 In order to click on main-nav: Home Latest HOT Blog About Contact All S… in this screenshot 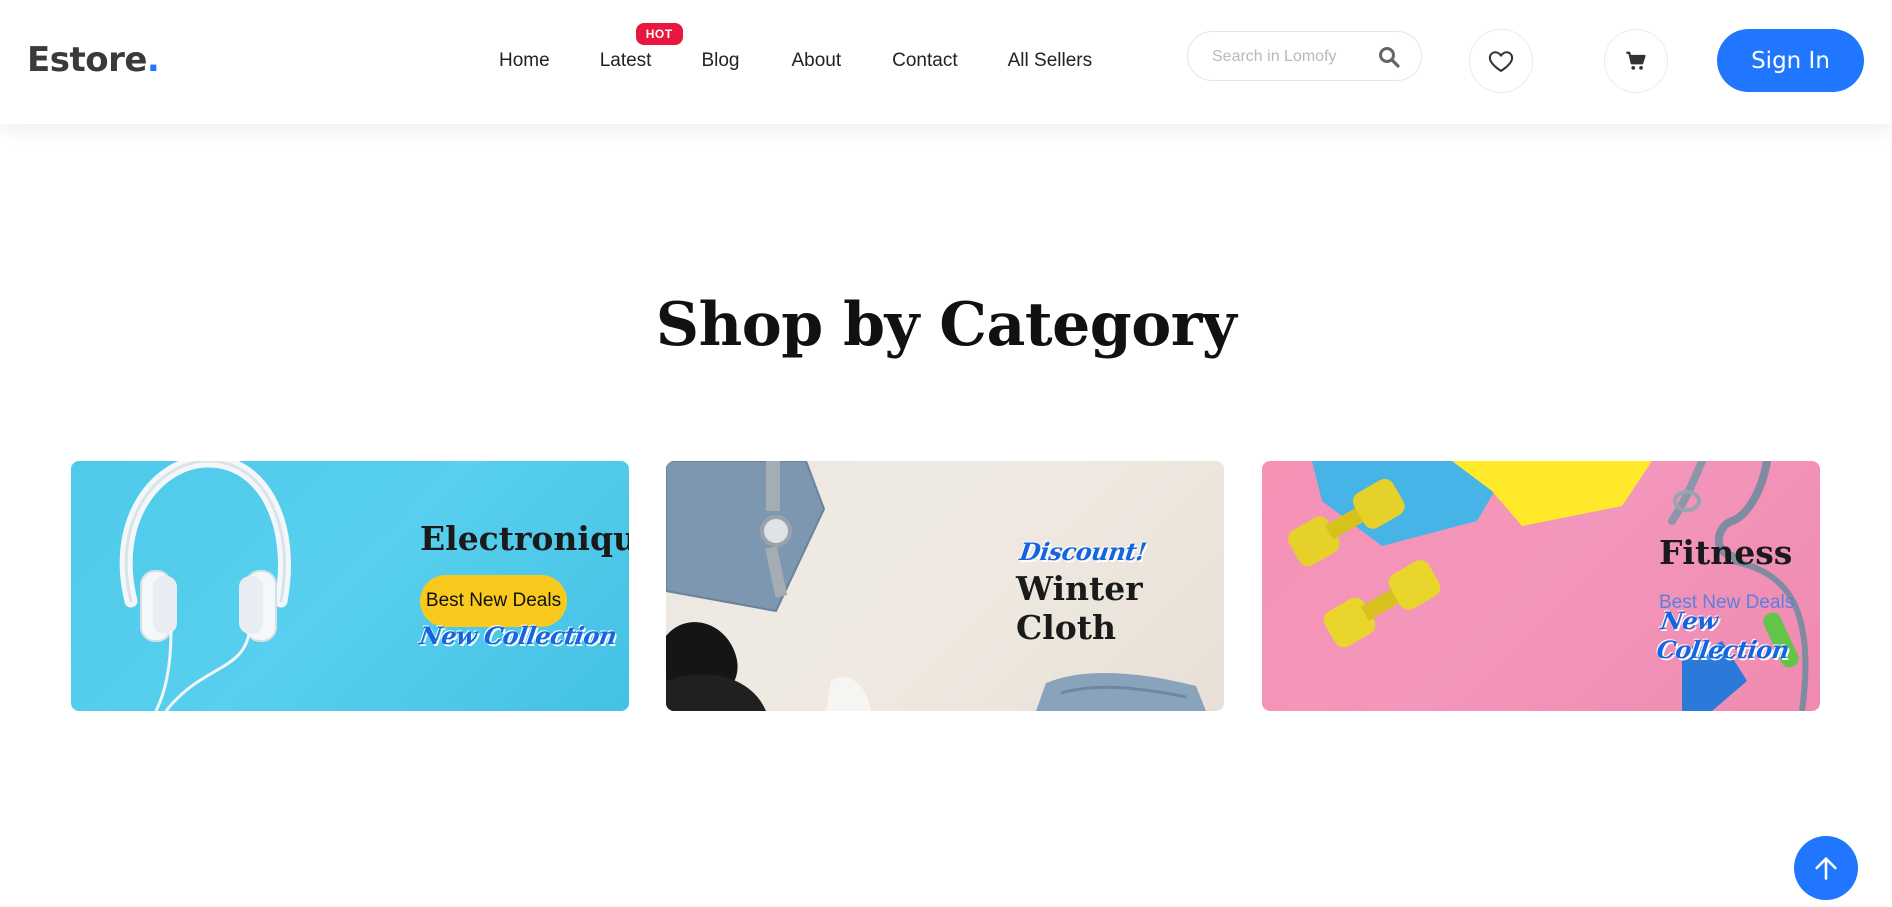, I will do `click(795, 47)`.